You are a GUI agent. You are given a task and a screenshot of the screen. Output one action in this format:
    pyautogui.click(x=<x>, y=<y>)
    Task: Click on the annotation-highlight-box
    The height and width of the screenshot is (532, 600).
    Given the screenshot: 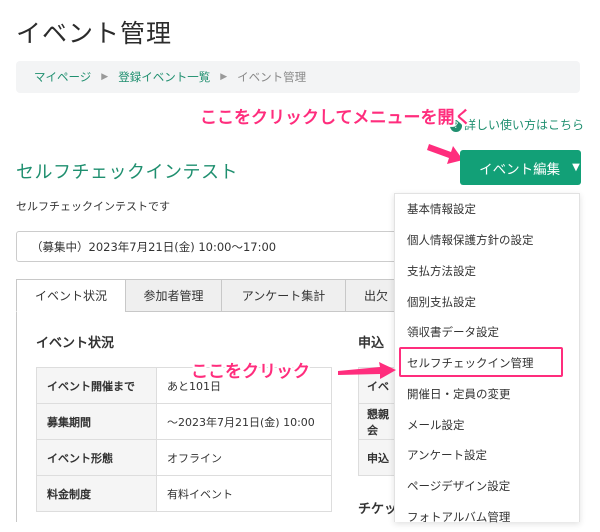 What is the action you would take?
    pyautogui.click(x=481, y=362)
    